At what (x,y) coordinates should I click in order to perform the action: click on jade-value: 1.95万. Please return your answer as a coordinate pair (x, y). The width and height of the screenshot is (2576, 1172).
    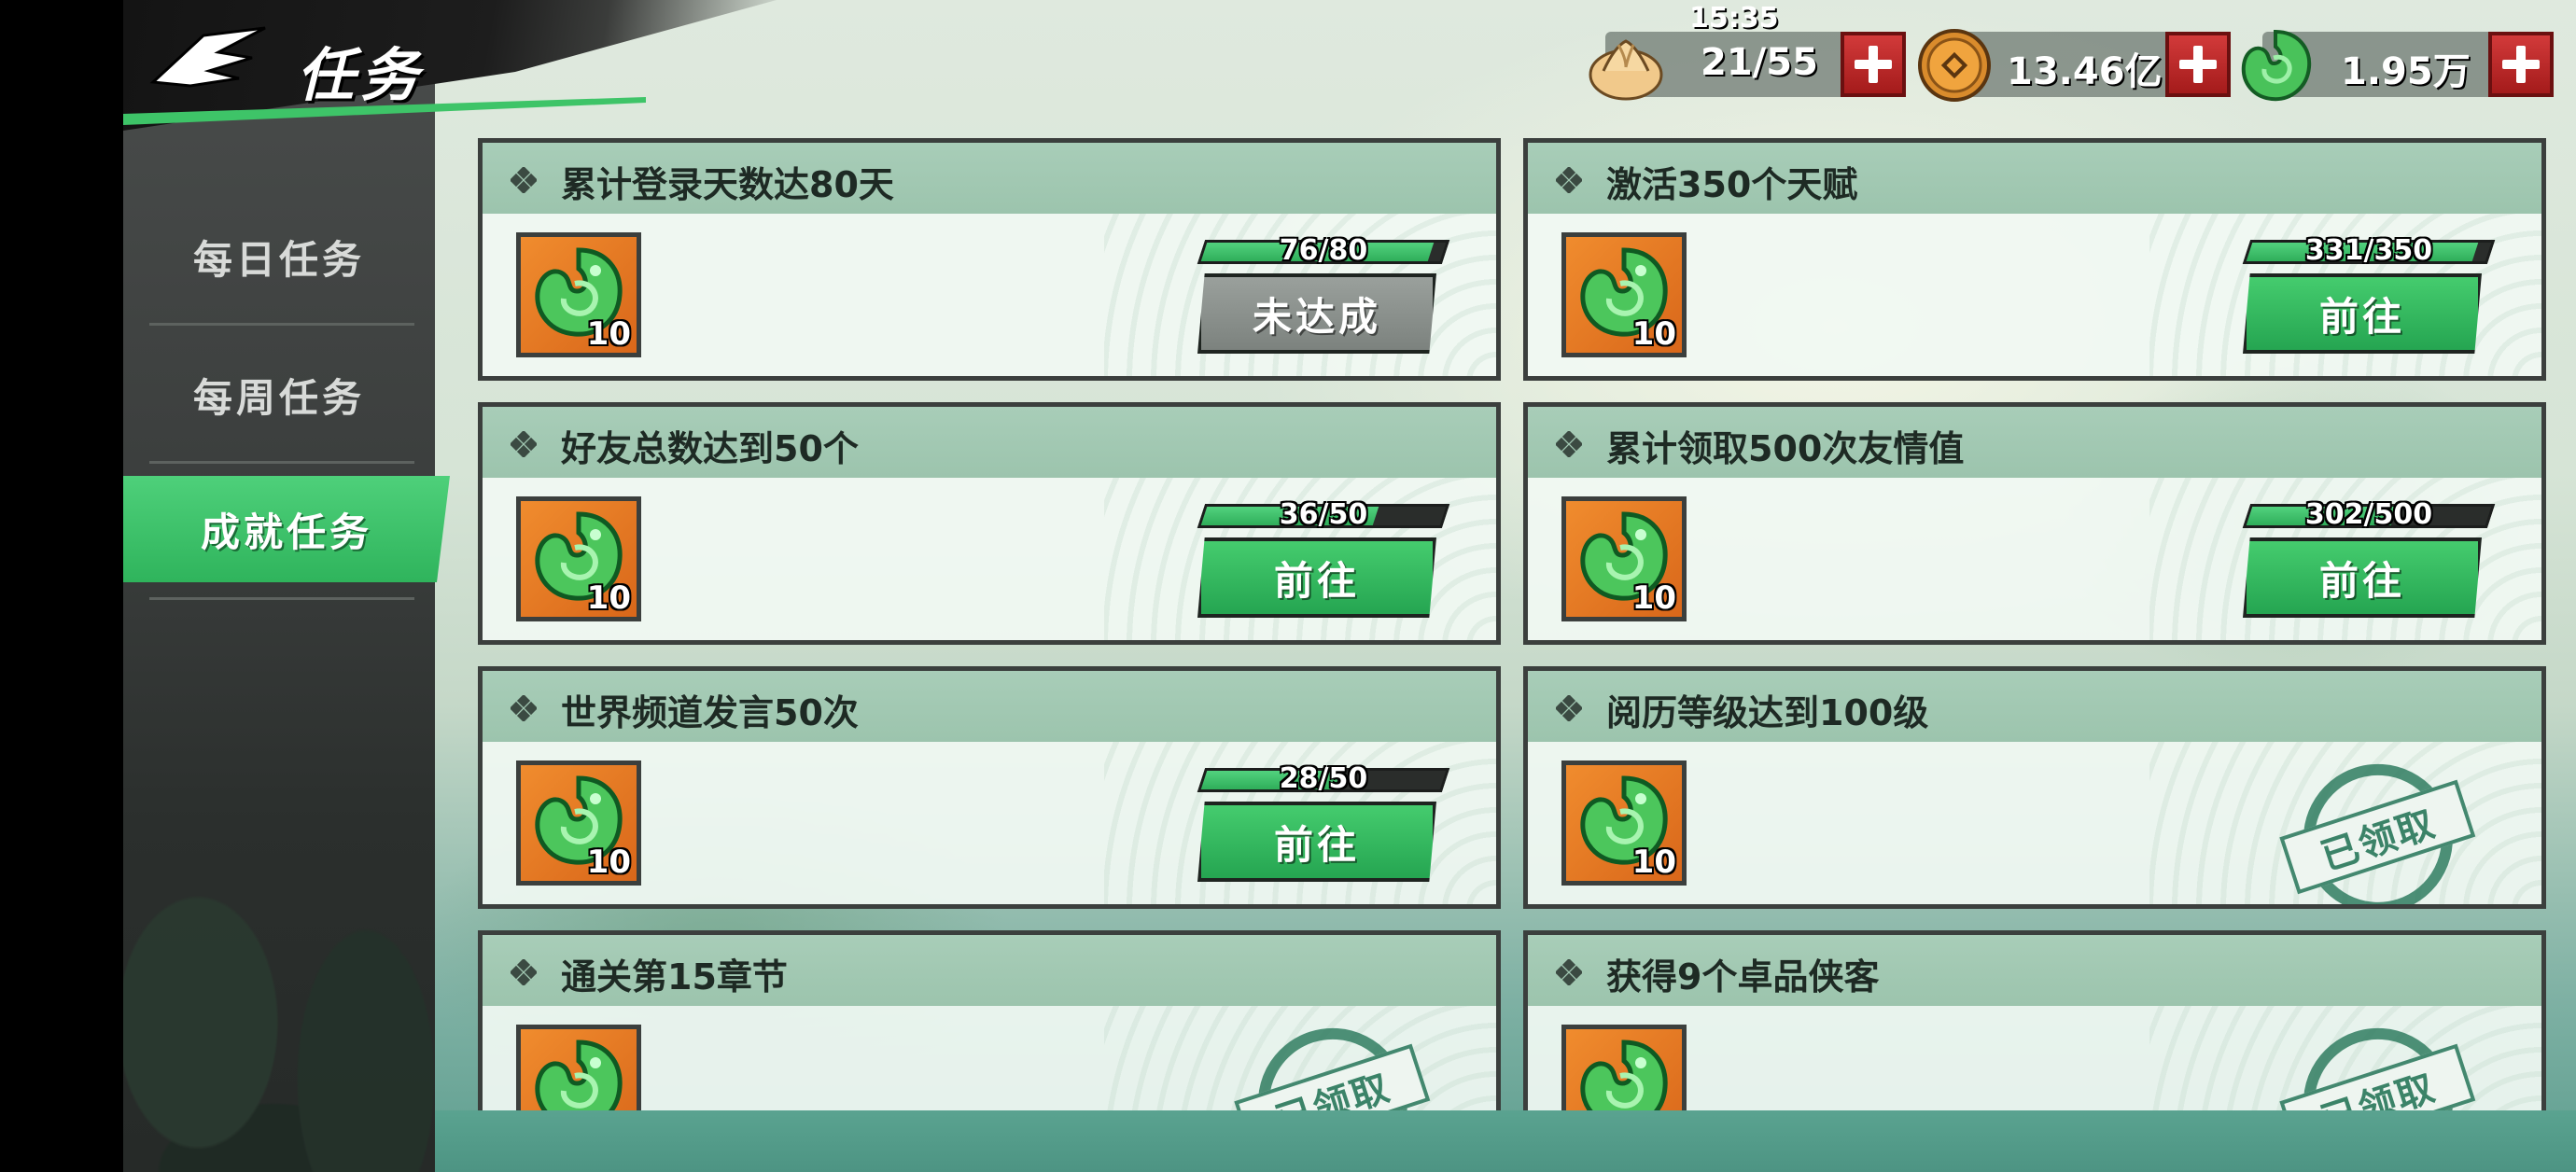
    Looking at the image, I should click on (2406, 71).